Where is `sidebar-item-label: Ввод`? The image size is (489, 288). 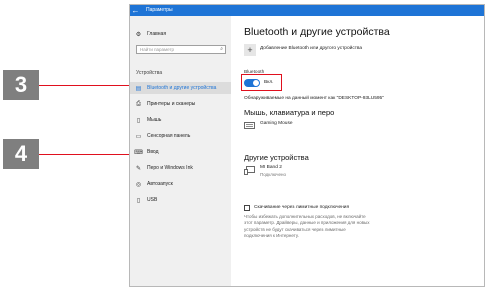 sidebar-item-label: Ввод is located at coordinates (153, 152).